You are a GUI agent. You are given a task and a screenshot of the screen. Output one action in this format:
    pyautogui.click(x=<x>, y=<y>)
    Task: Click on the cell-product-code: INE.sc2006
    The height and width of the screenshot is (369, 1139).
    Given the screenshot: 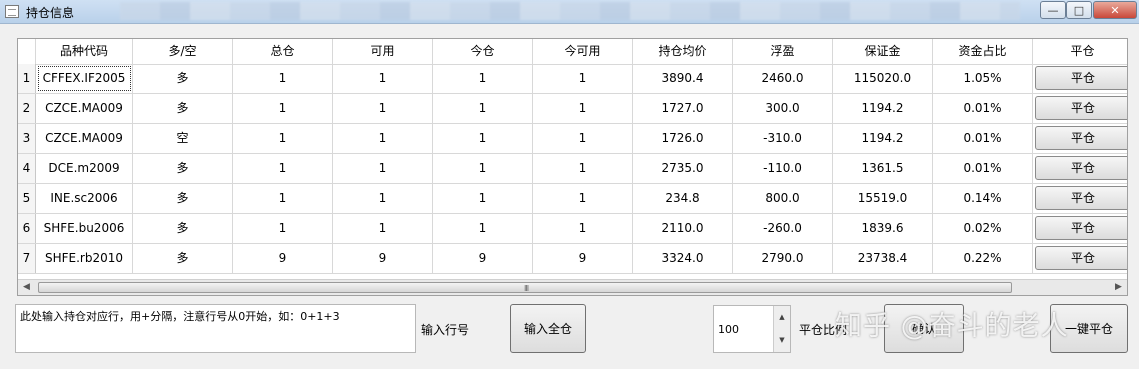 What is the action you would take?
    pyautogui.click(x=84, y=198)
    